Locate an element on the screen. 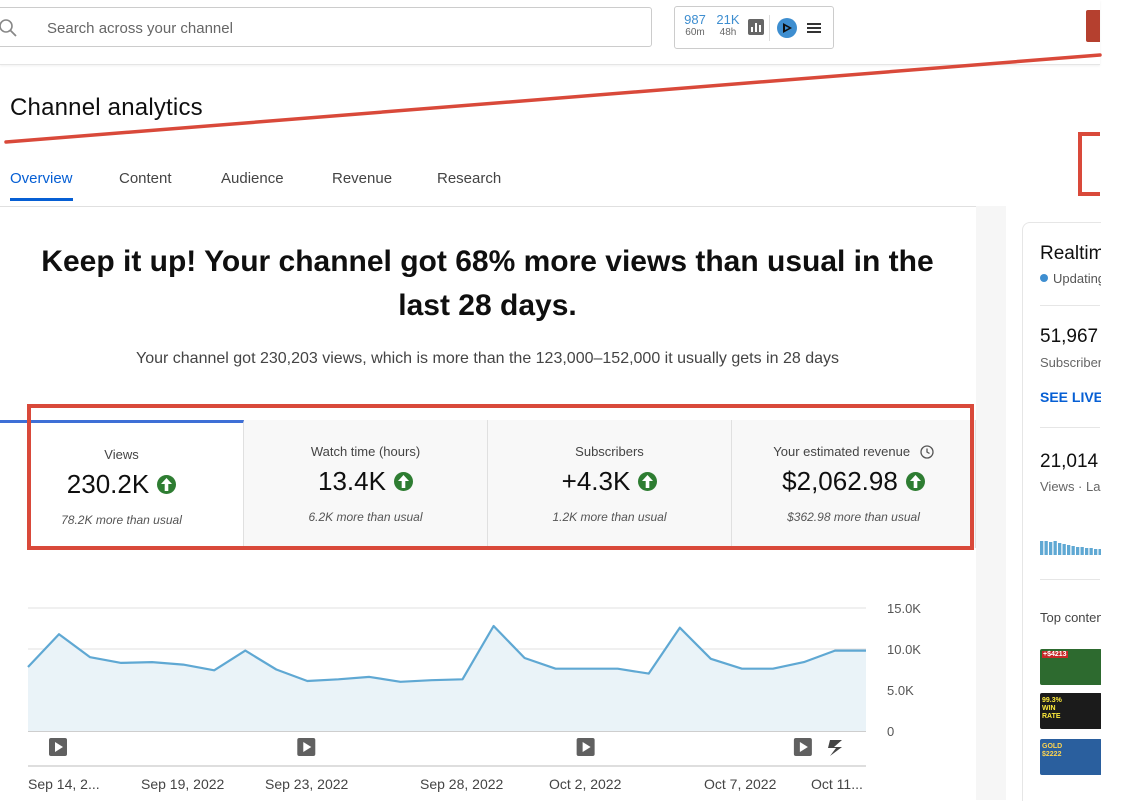 The height and width of the screenshot is (801, 1144). metric-label: Subscribers is located at coordinates (609, 451).